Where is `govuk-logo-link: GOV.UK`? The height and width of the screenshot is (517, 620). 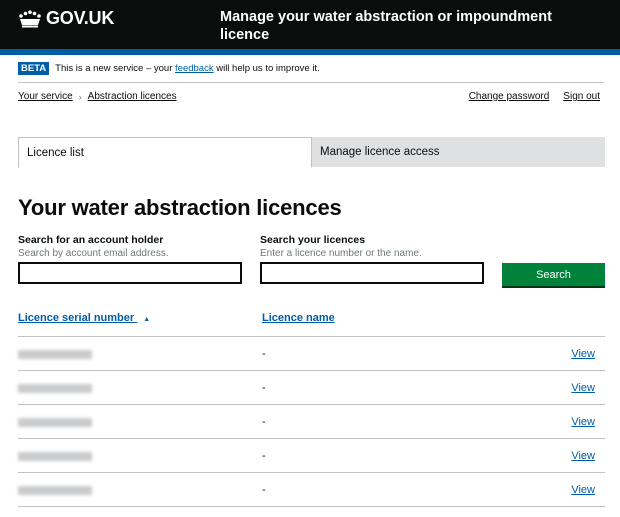 govuk-logo-link: GOV.UK is located at coordinates (66, 18).